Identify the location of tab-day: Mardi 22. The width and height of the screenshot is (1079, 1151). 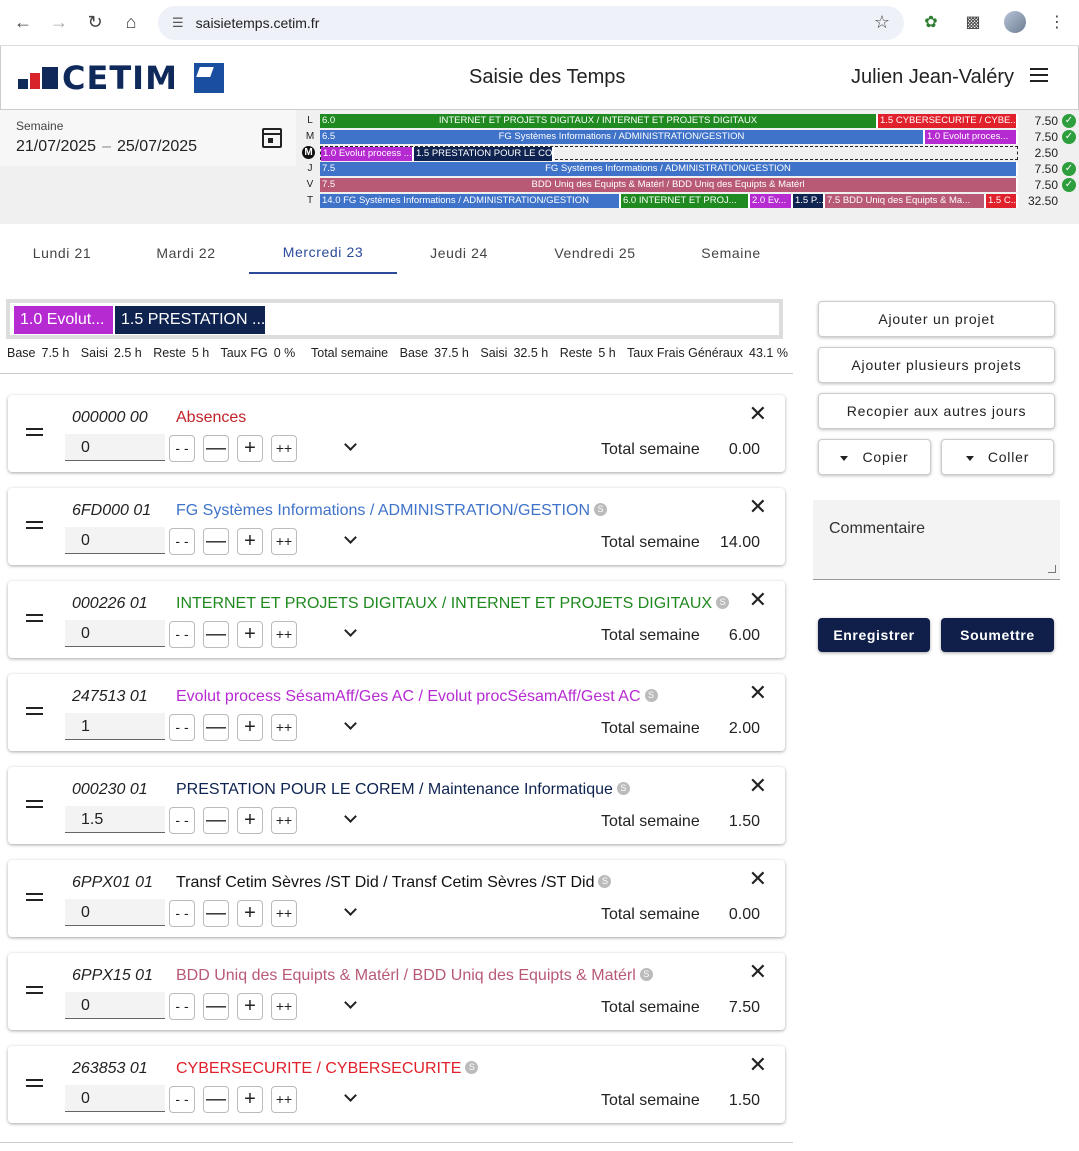
(186, 253).